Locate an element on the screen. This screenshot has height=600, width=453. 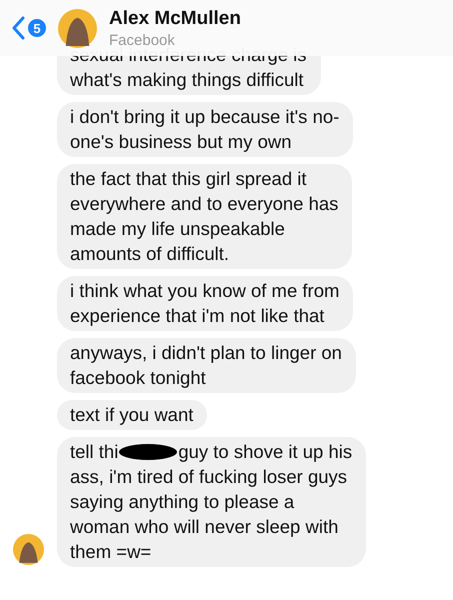
unread-badge: 5 is located at coordinates (37, 28).